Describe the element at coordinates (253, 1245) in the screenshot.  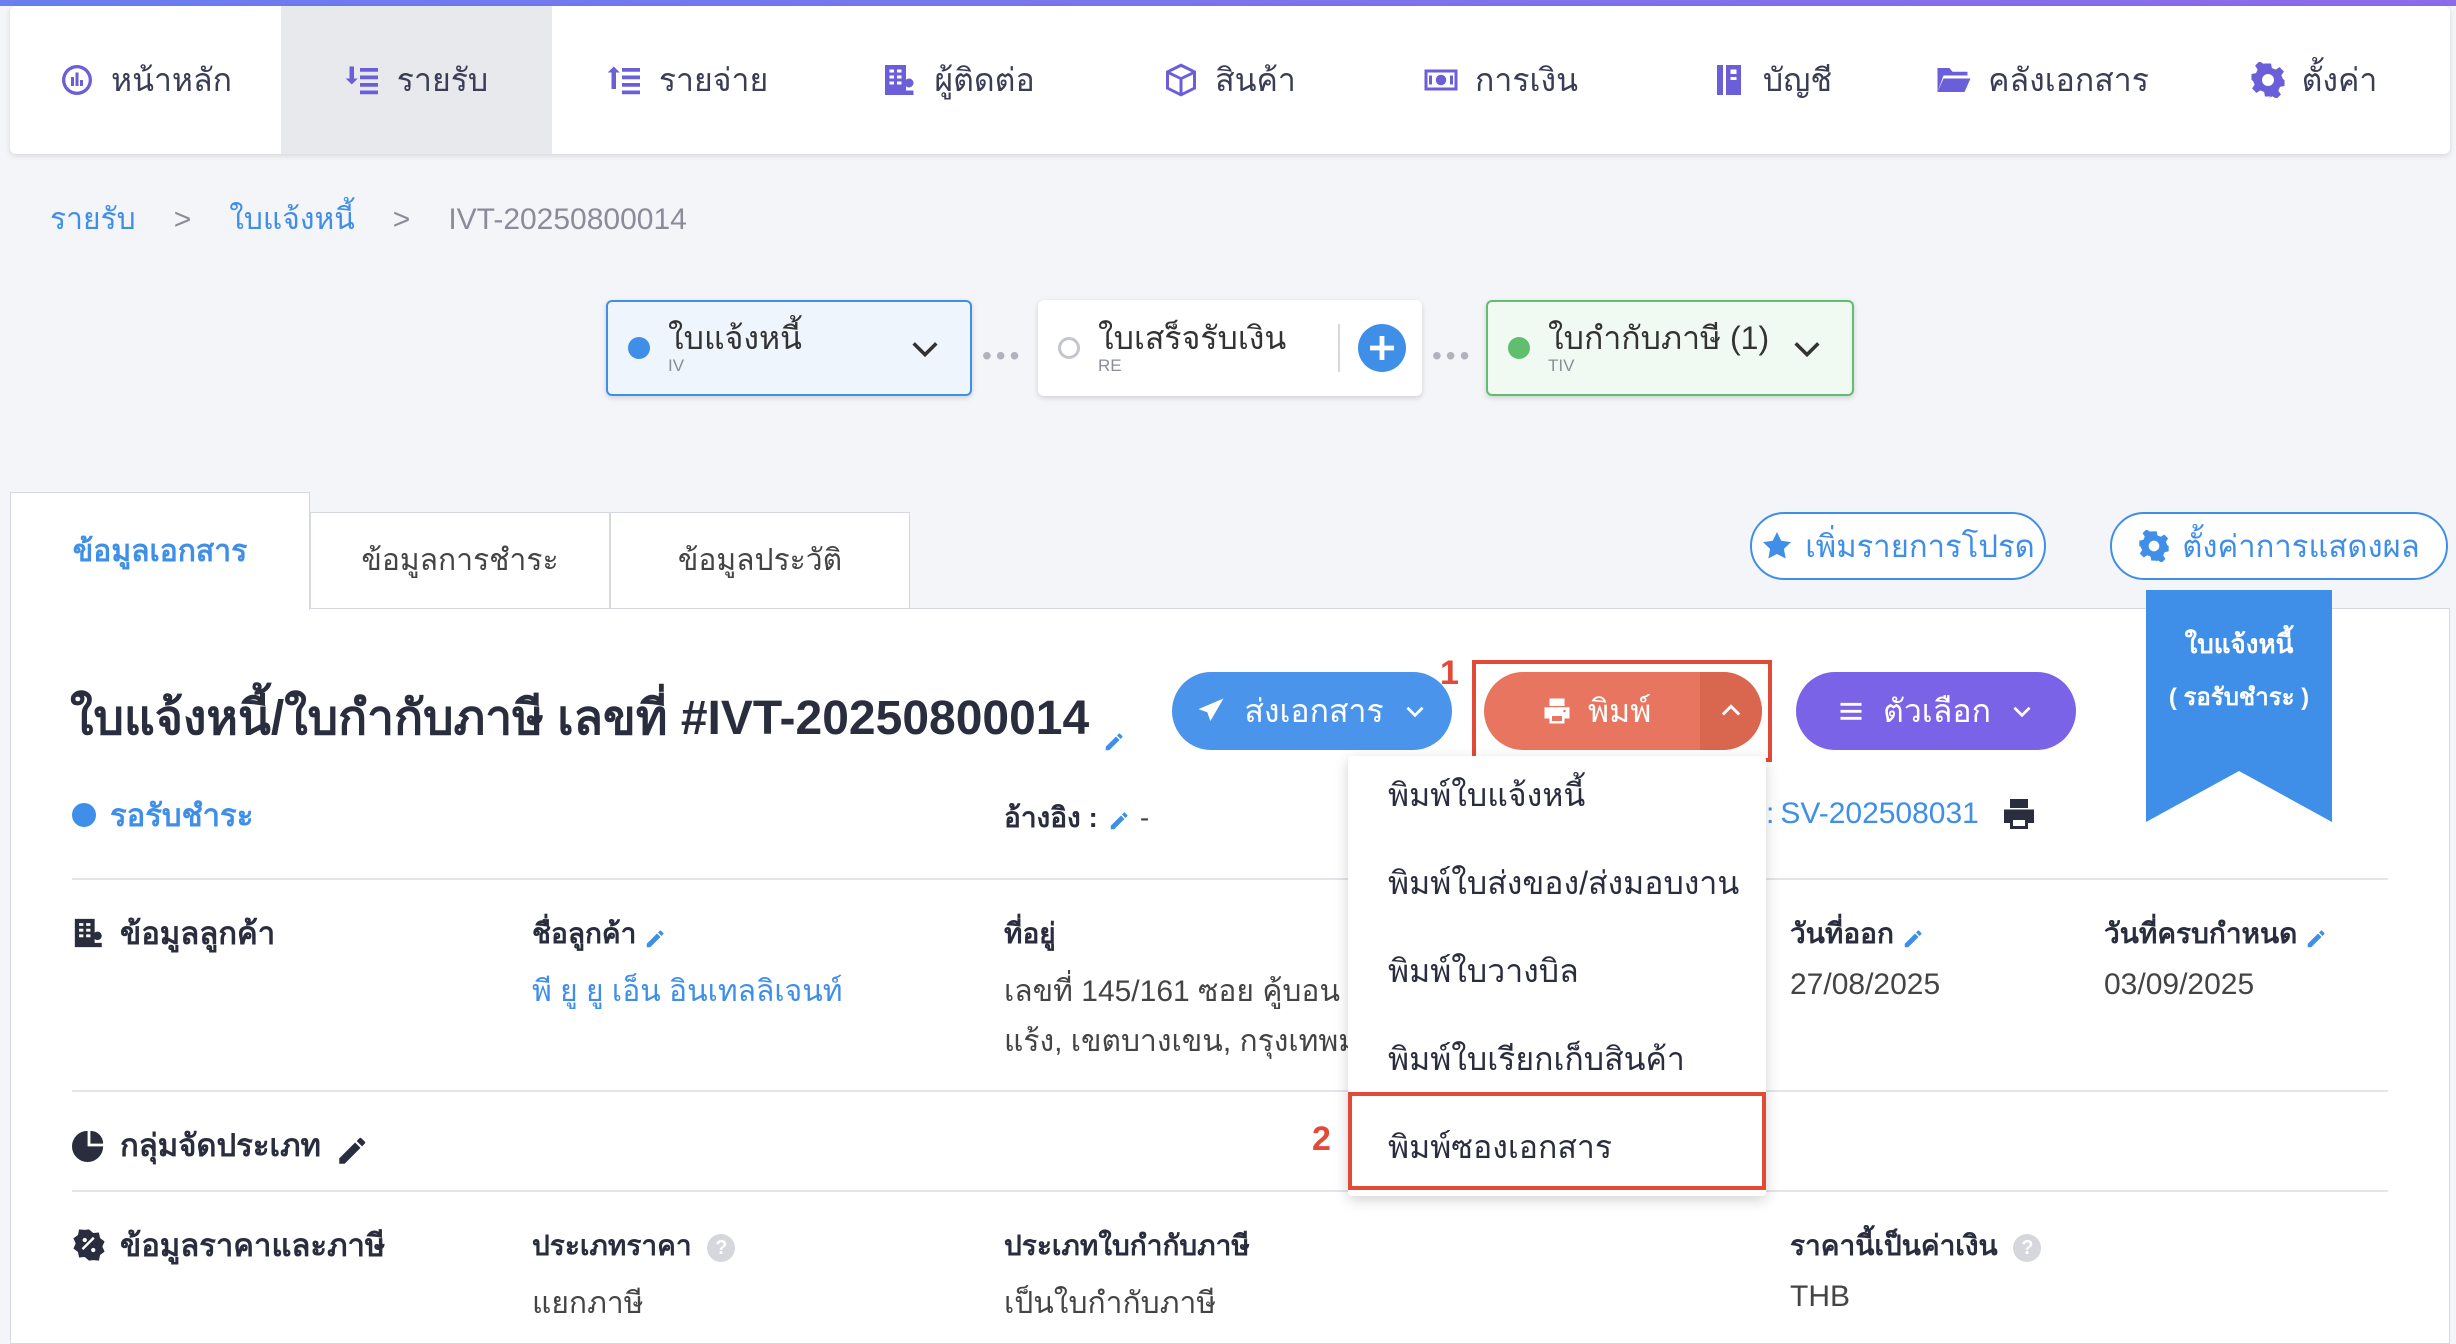
I see `pricing-section-label: ข้อมูลราคาและภาษี` at that location.